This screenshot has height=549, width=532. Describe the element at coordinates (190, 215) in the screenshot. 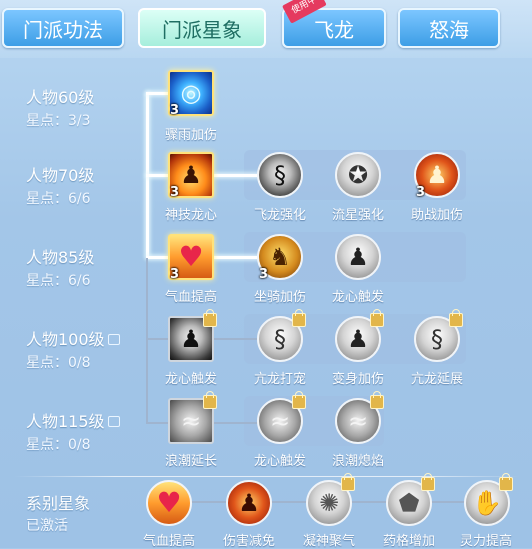

I see `node-label: 神技龙心` at that location.